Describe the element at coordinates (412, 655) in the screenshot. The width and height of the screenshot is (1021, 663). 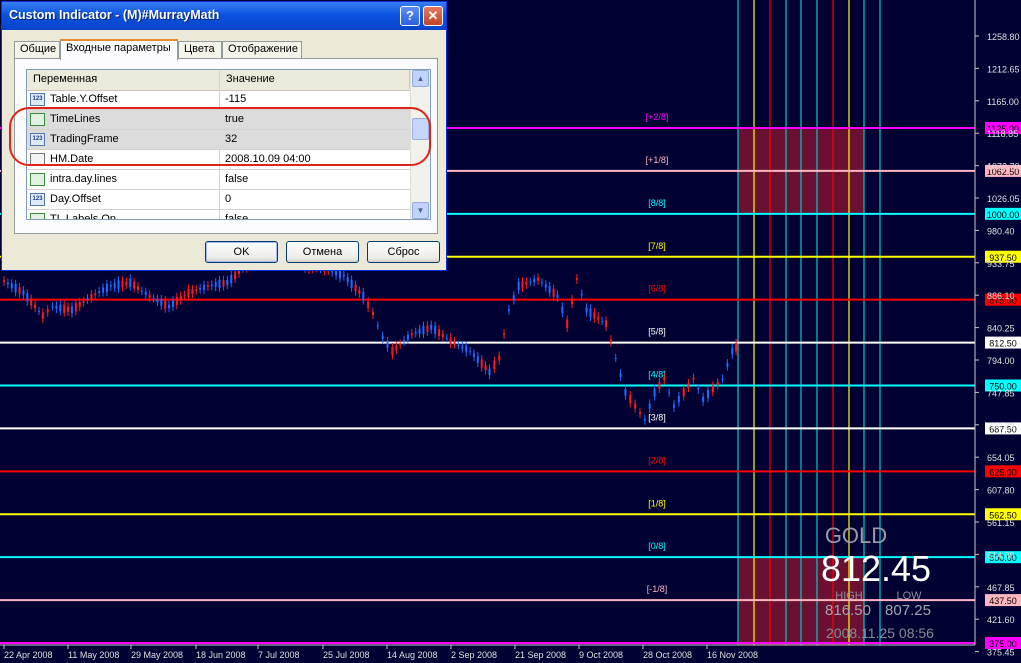
I see `x-tick-label: 14 Aug 2008` at that location.